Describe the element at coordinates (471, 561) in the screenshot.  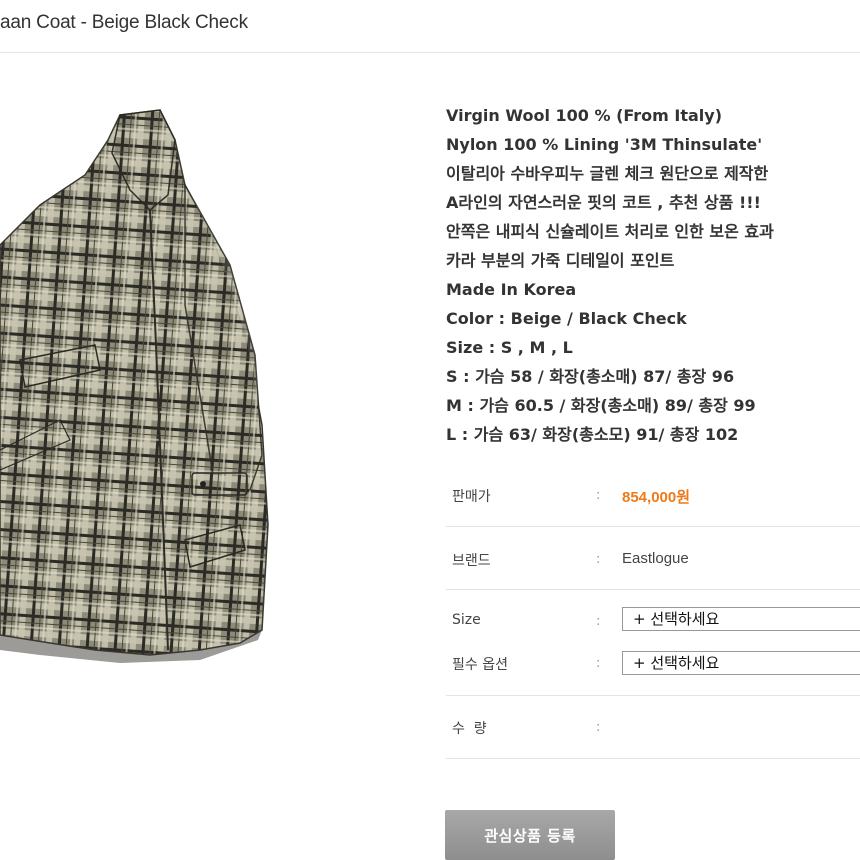
I see `brand-label: 브랜드` at that location.